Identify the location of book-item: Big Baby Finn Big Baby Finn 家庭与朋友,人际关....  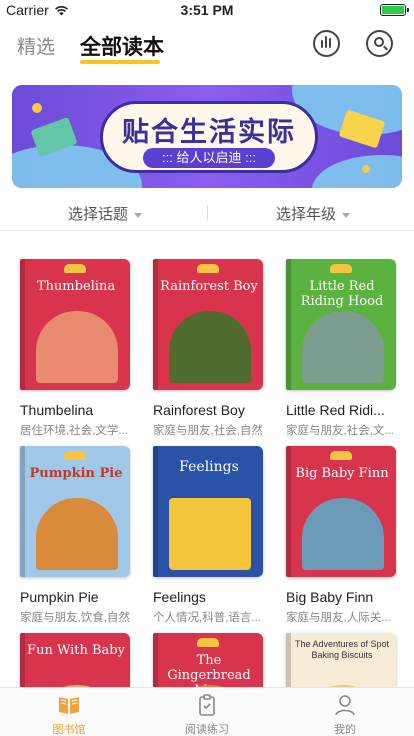
(342, 535).